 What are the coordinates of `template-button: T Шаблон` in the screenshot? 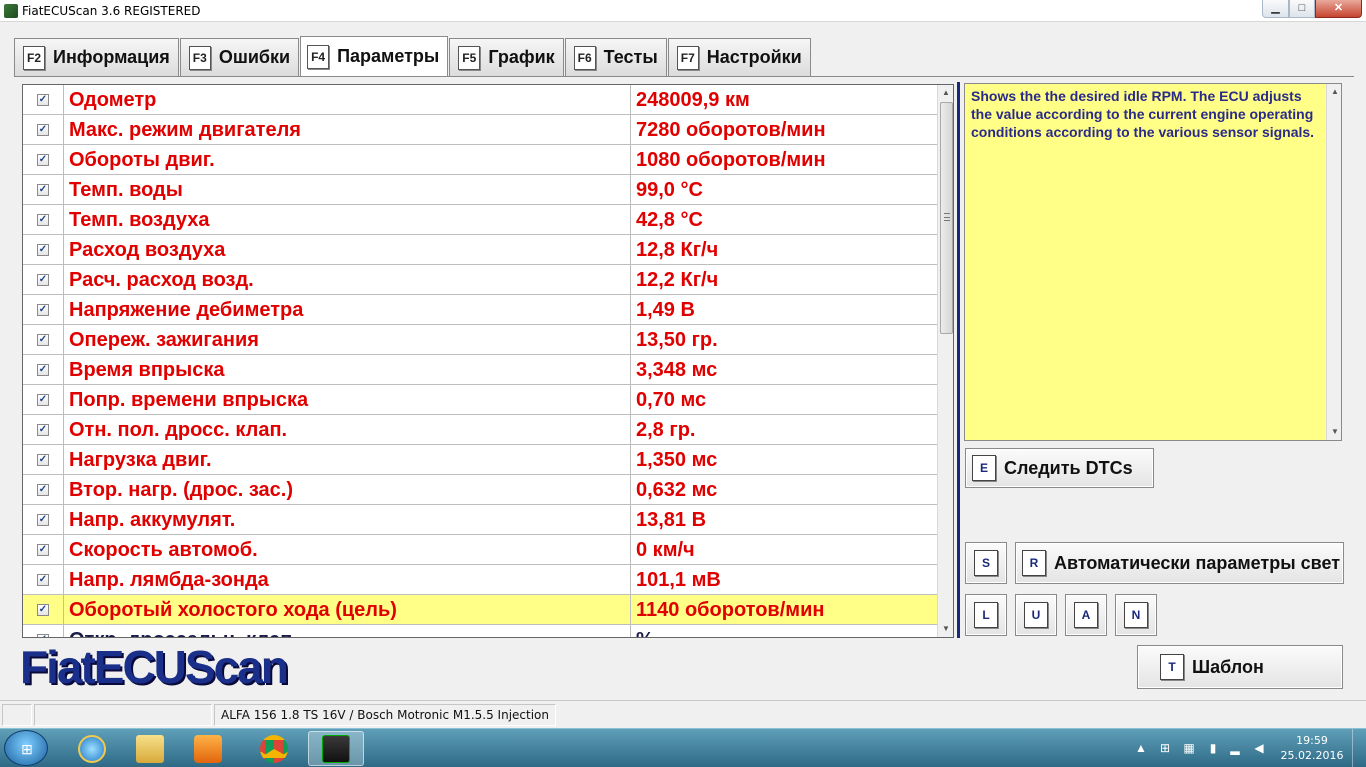 It's located at (1240, 667).